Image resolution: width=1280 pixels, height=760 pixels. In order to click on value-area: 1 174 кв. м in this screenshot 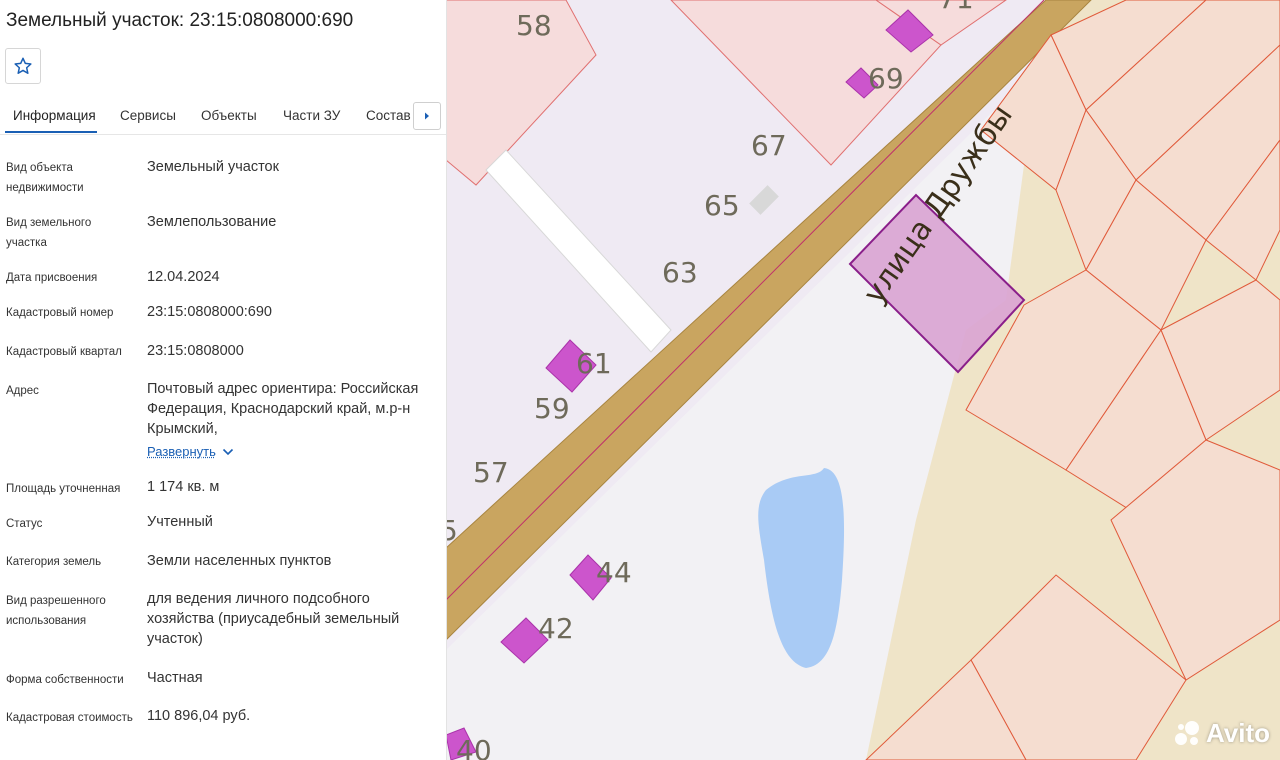, I will do `click(183, 487)`.